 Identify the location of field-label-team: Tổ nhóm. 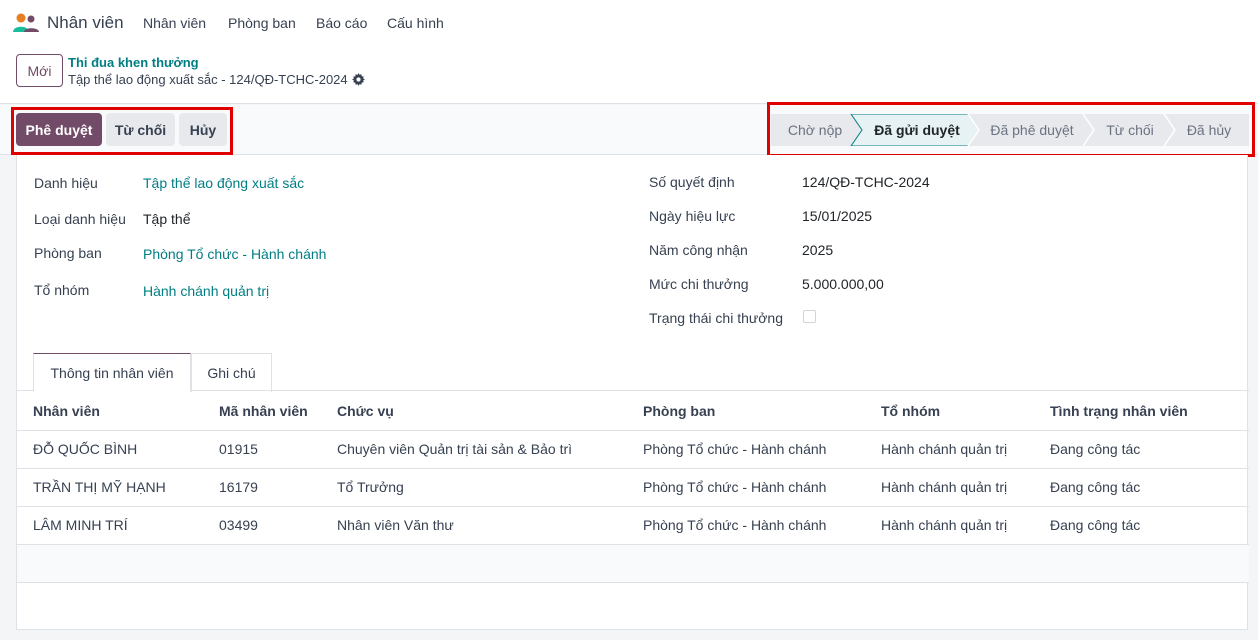
(62, 290).